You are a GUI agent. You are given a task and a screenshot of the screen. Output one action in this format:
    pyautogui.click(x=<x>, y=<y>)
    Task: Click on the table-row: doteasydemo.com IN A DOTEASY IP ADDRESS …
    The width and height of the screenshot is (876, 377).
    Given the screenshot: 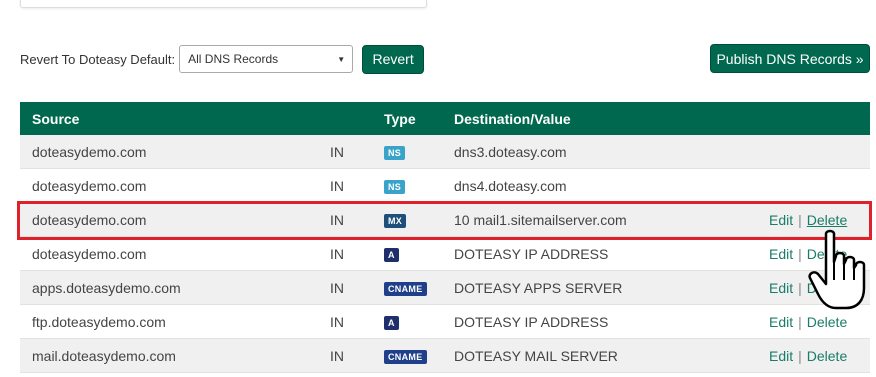 What is the action you would take?
    pyautogui.click(x=445, y=253)
    